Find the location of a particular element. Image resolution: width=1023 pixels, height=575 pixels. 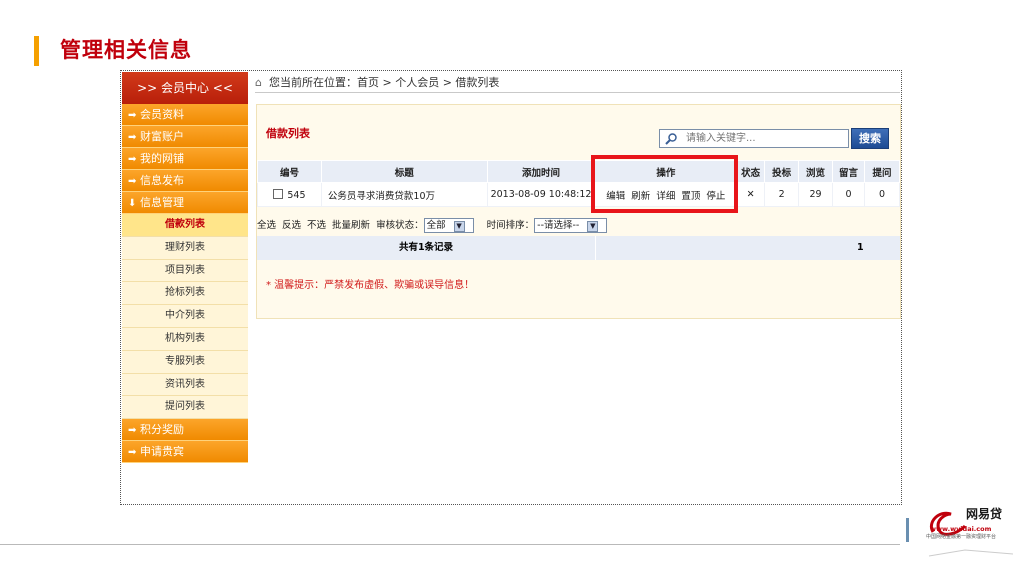

cell-id: 545 is located at coordinates (289, 194).